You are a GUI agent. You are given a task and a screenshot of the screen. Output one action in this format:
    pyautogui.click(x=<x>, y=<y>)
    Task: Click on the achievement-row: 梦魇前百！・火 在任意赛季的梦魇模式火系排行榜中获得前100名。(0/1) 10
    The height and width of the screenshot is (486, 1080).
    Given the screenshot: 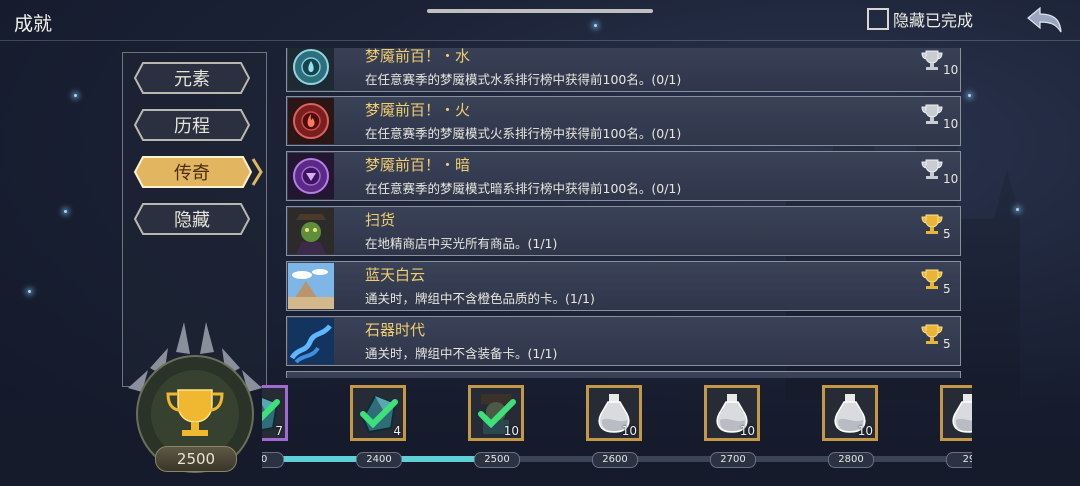 What is the action you would take?
    pyautogui.click(x=623, y=121)
    